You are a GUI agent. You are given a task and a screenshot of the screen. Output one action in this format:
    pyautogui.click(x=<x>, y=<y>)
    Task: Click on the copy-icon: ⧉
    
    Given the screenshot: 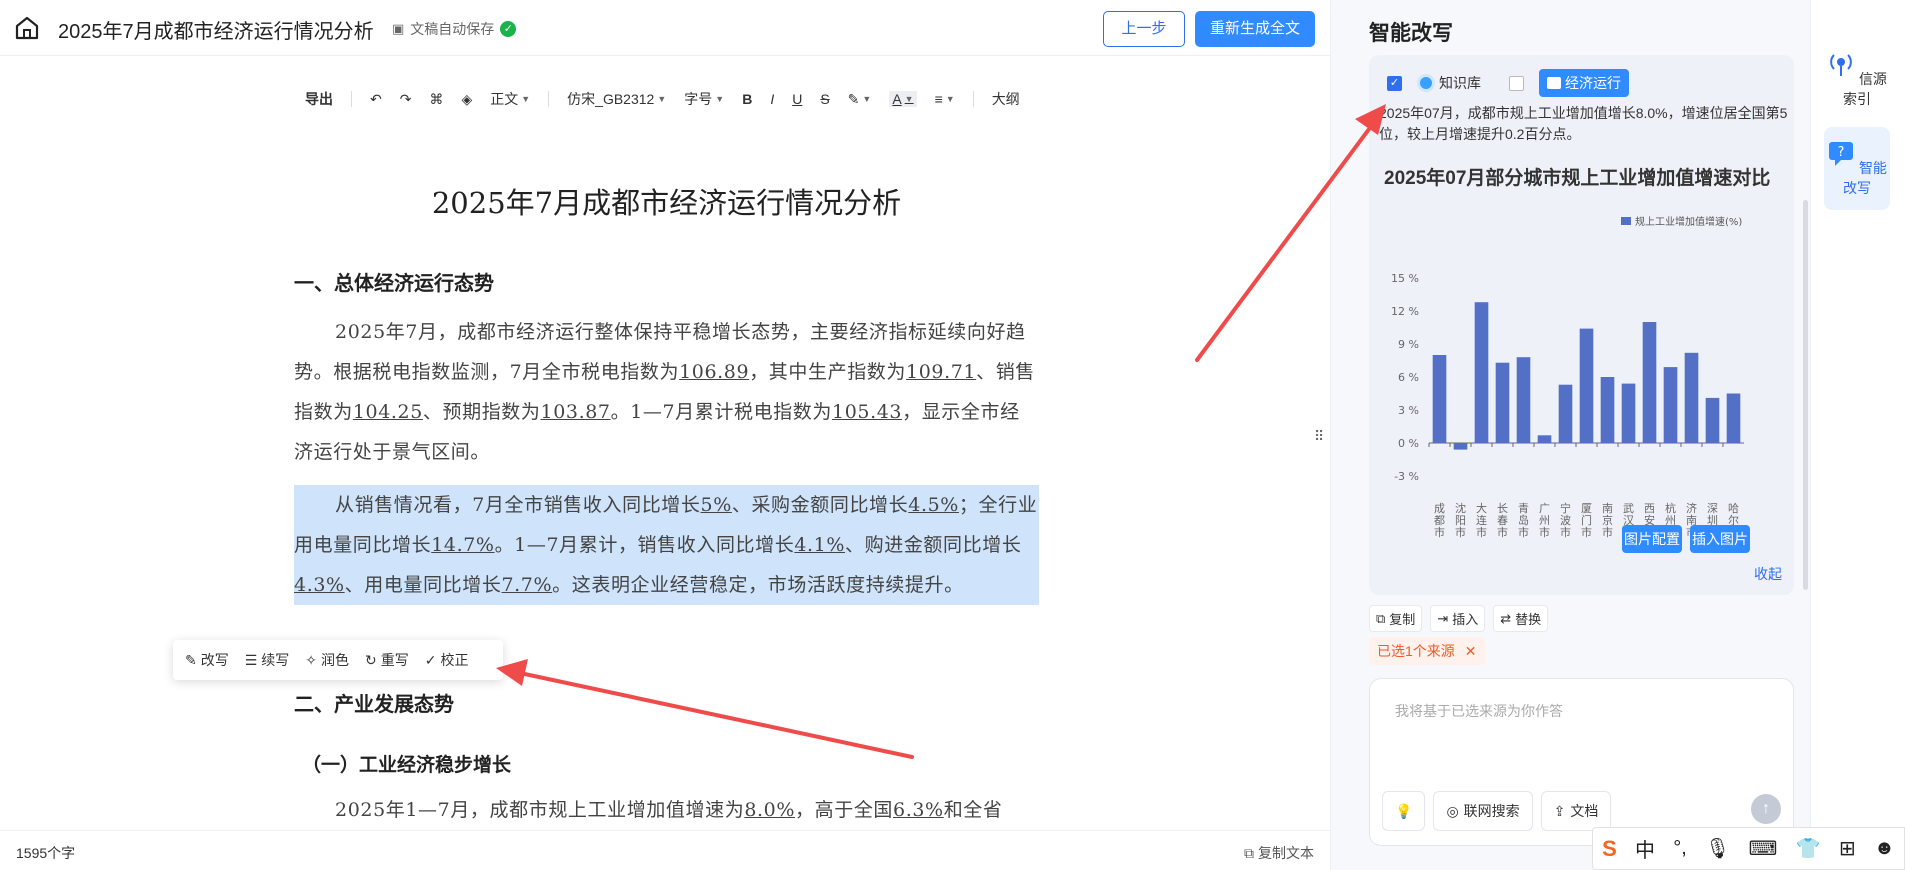 What is the action you would take?
    pyautogui.click(x=1249, y=852)
    